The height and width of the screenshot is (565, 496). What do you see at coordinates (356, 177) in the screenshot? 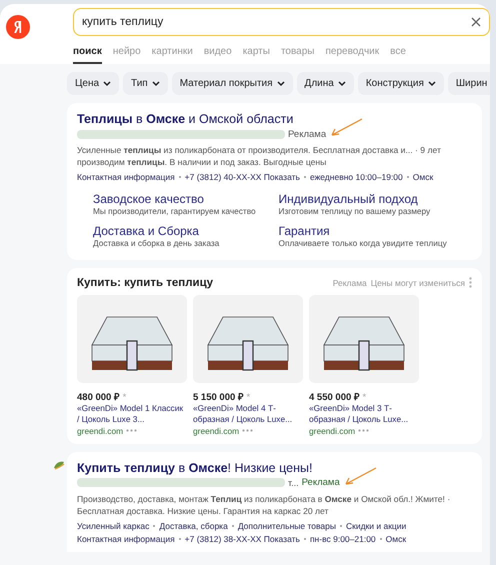
I see `meta-link: ежедневно 10:00–19:00` at bounding box center [356, 177].